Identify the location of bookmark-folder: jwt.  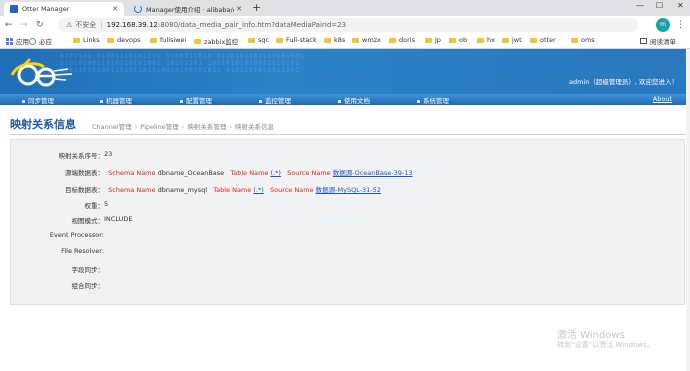
(512, 40).